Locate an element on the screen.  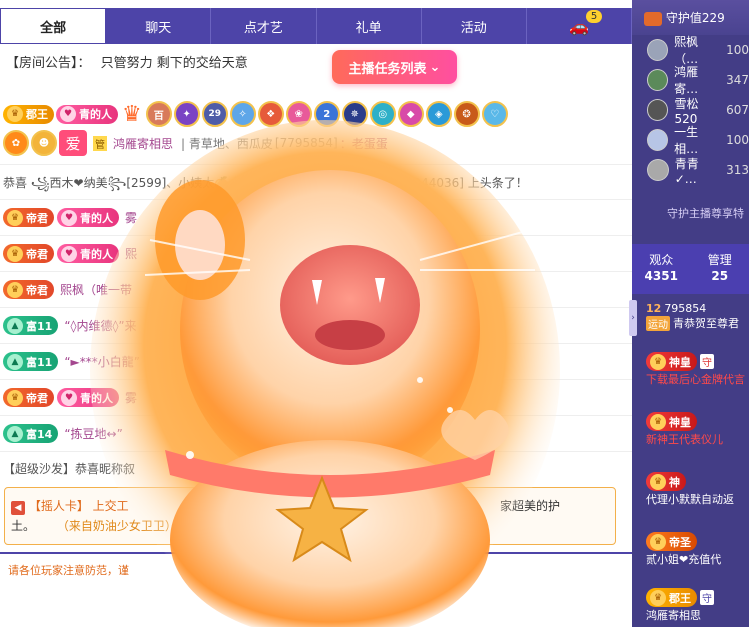
task-button-label: 主播任务列表 is located at coordinates (387, 69).